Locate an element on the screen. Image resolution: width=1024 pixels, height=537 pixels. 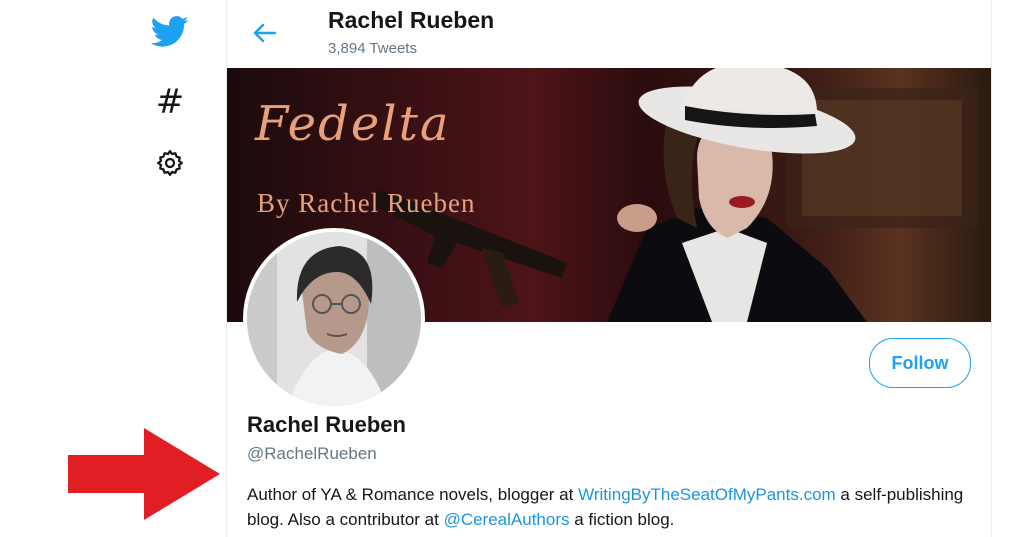
avatar is located at coordinates (334, 319).